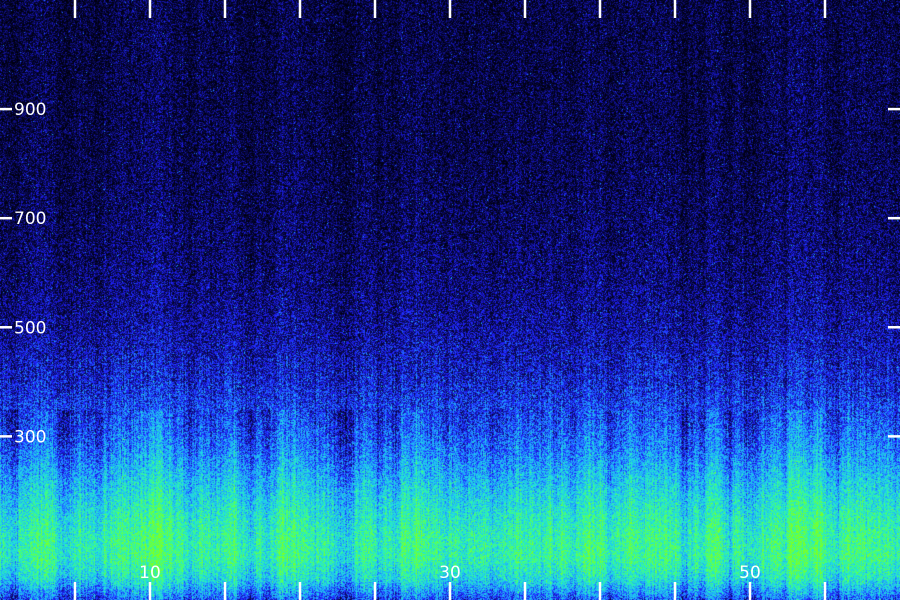 The width and height of the screenshot is (900, 600). Describe the element at coordinates (30, 437) in the screenshot. I see `y-tick-label: 300` at that location.